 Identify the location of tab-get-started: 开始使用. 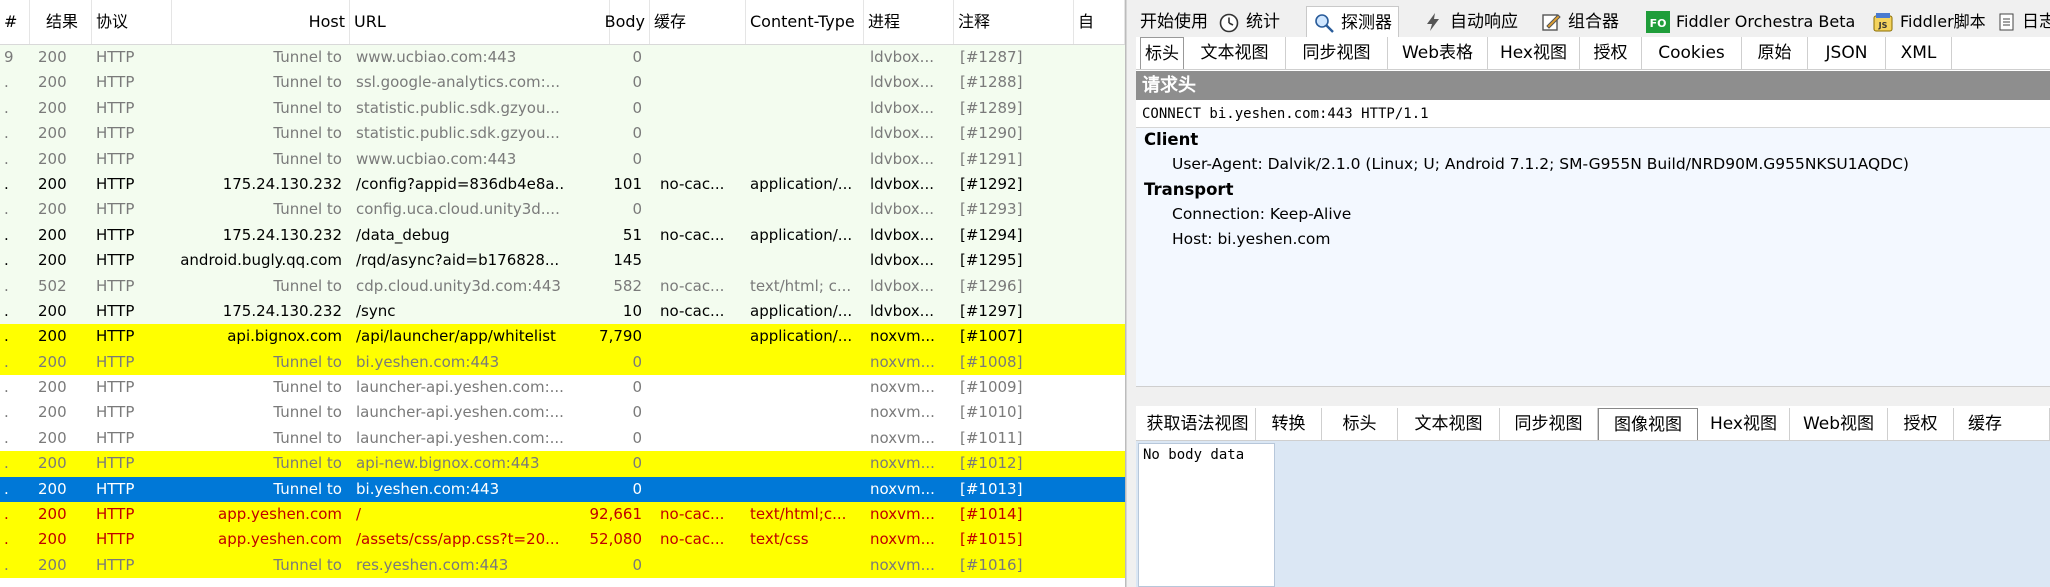
(1174, 22).